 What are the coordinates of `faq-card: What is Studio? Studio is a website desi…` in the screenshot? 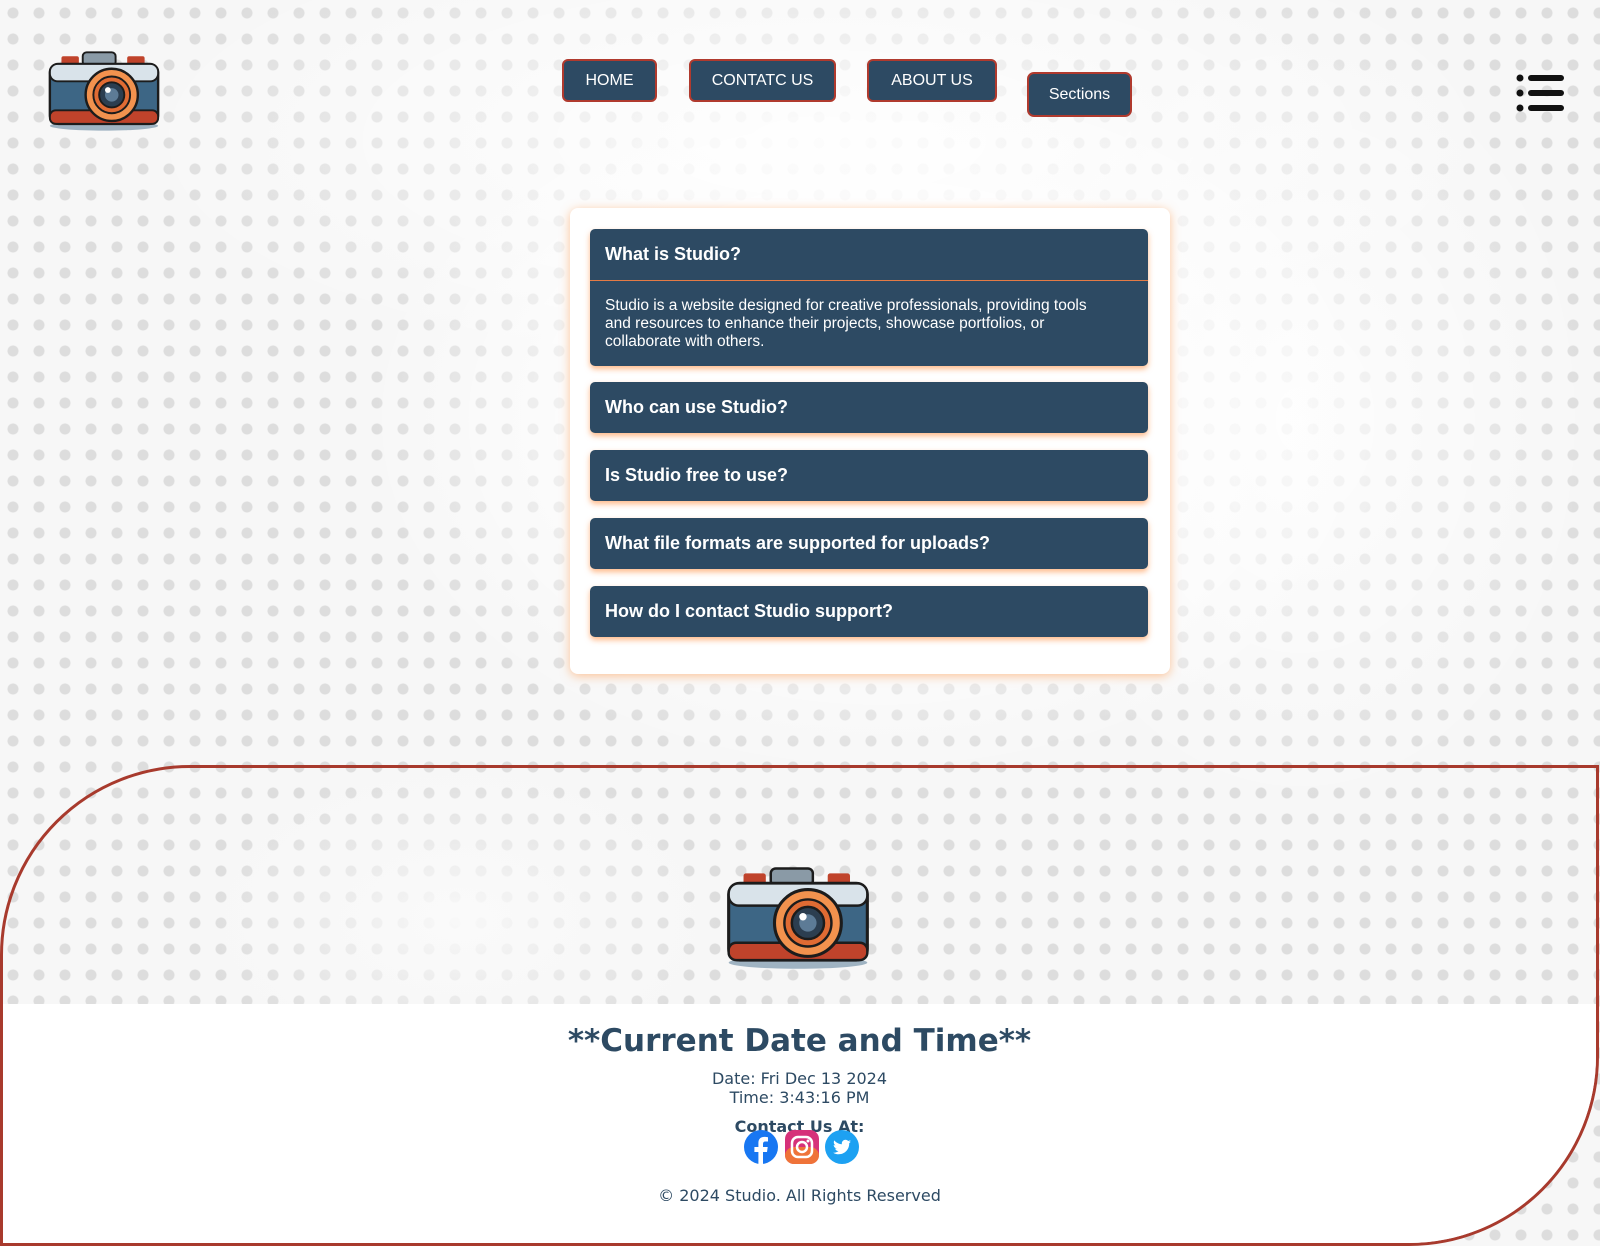 It's located at (870, 441).